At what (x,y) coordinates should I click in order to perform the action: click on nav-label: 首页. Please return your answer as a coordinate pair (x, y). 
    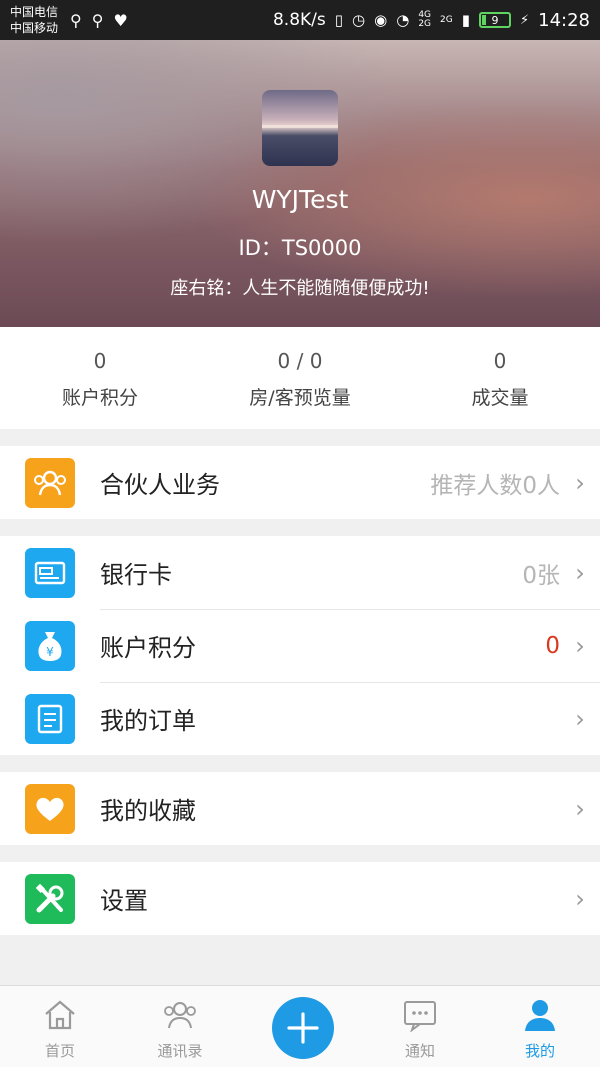
    Looking at the image, I should click on (59, 1051).